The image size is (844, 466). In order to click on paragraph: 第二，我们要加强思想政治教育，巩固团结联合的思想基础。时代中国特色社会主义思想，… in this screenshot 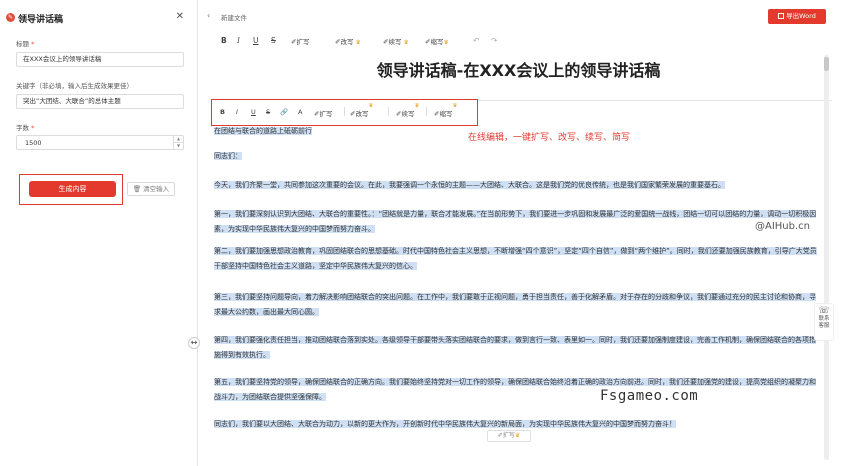, I will do `click(517, 259)`.